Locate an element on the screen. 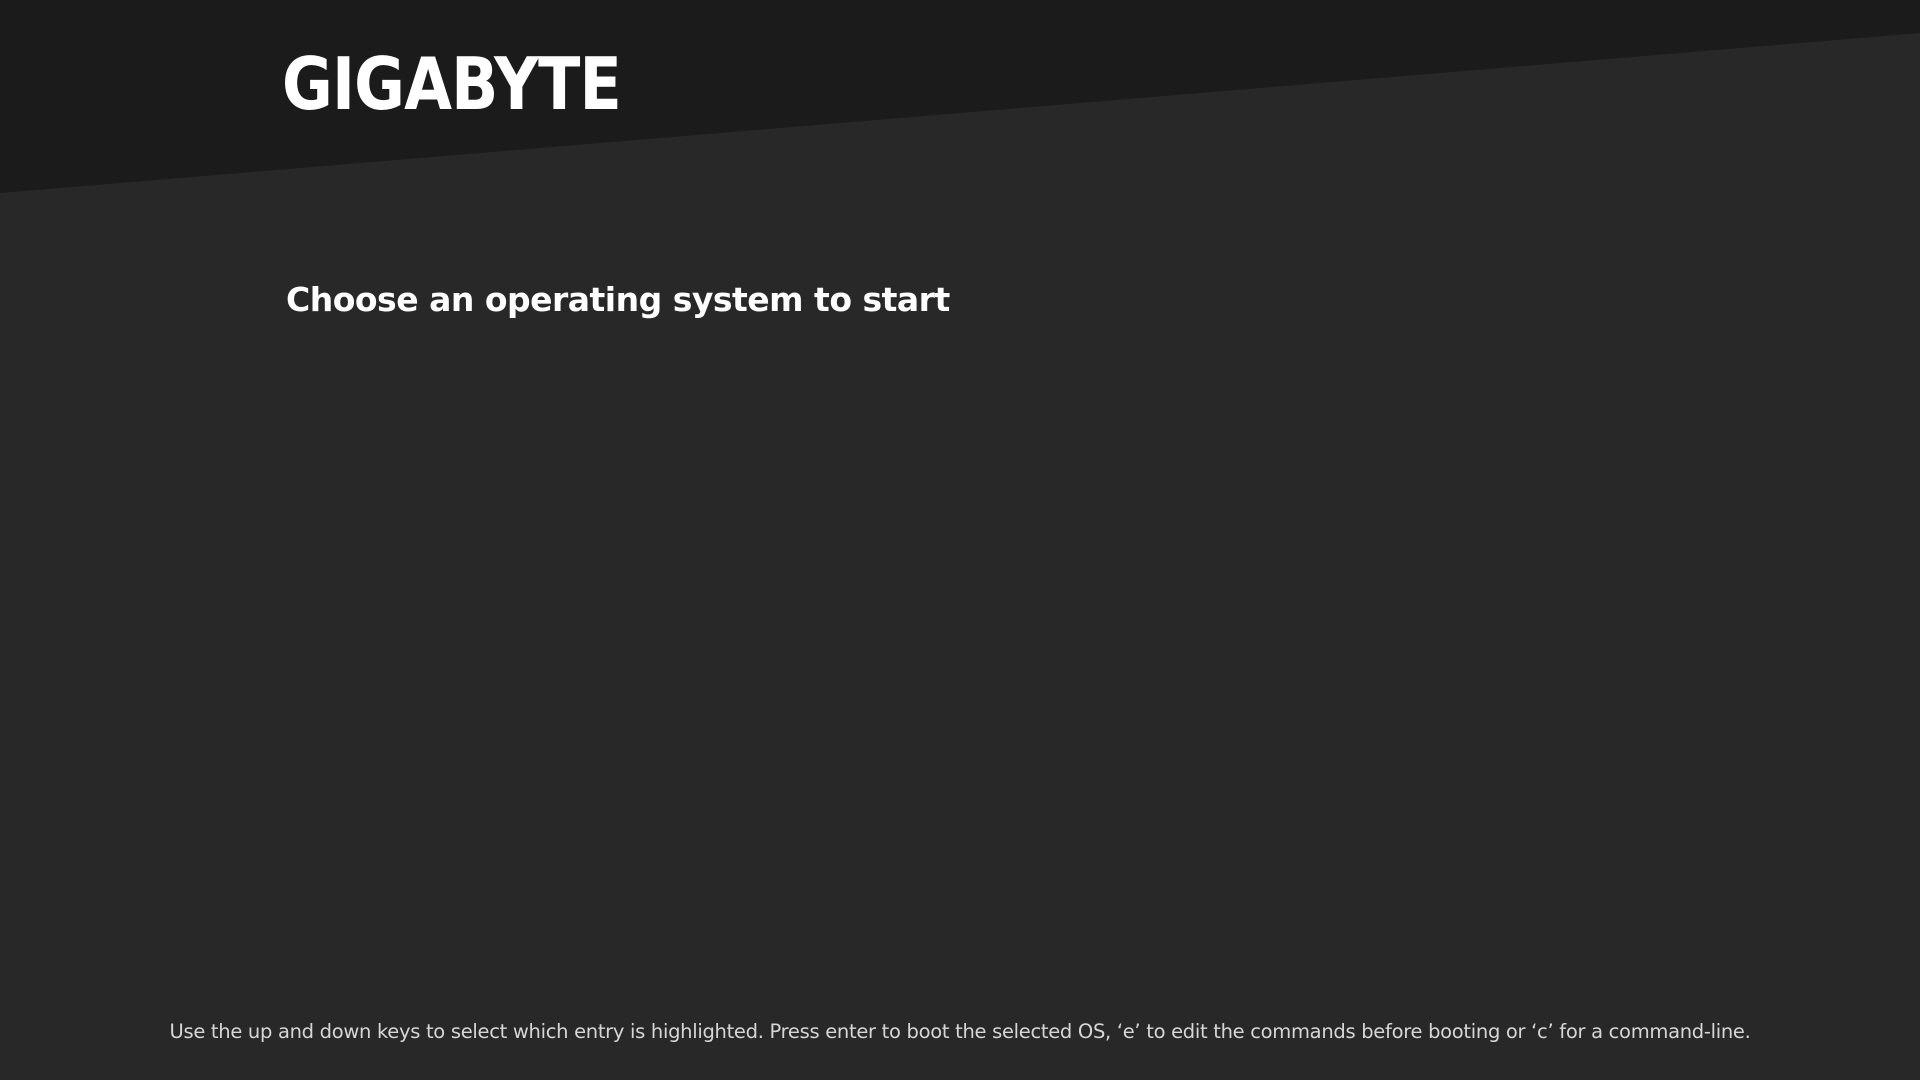 The height and width of the screenshot is (1080, 1920). gigabyte-logo: GIGABYTE is located at coordinates (452, 84).